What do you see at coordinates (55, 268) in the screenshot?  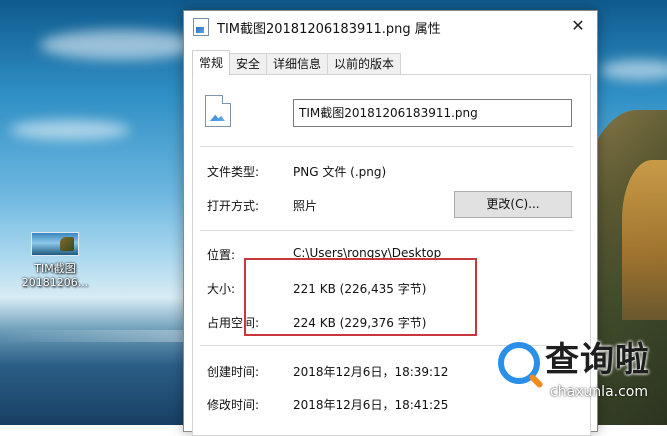 I see `desktop-icon-label-1: TIM截图` at bounding box center [55, 268].